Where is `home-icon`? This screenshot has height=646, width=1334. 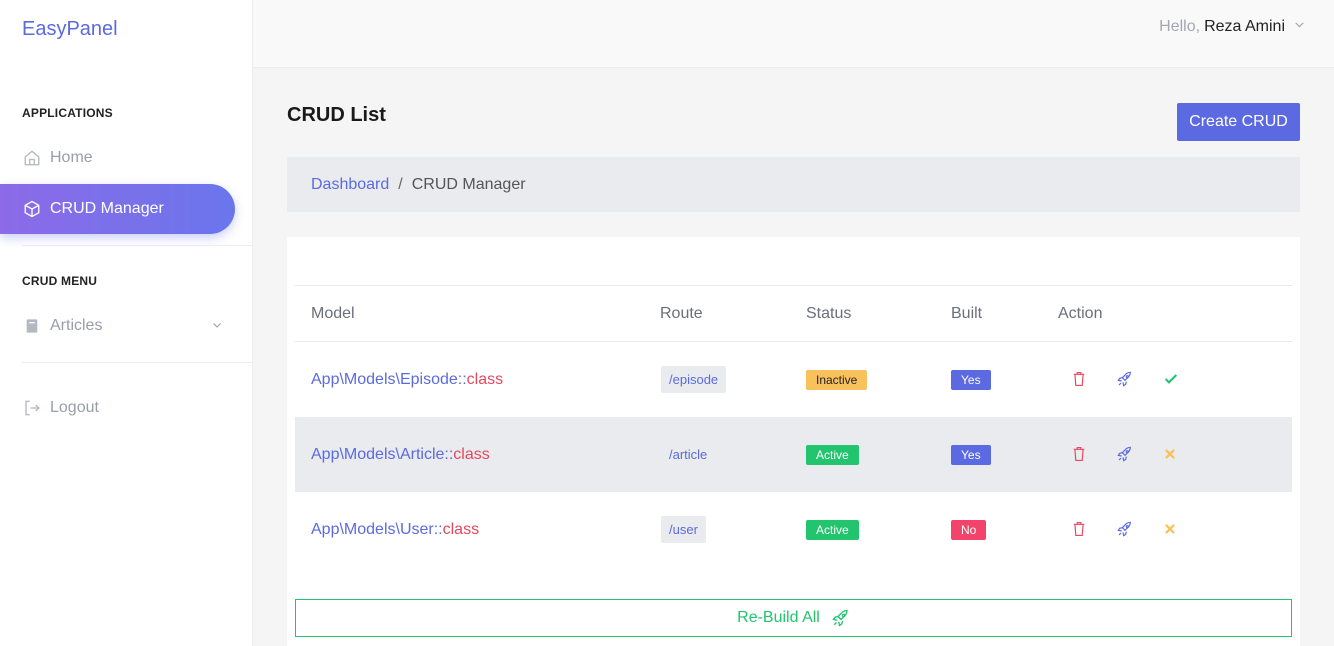 home-icon is located at coordinates (32, 158).